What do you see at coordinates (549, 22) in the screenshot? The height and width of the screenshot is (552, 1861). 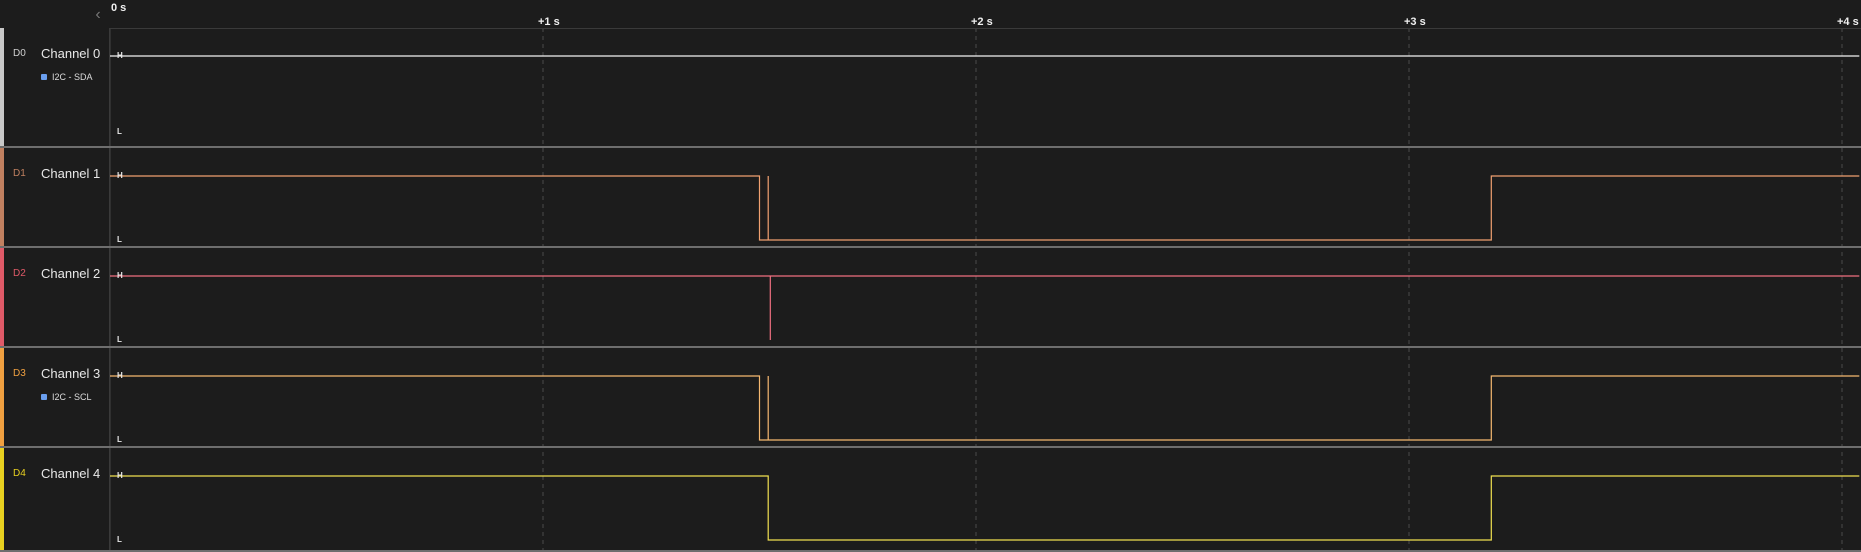 I see `time-tick-label: +1 s` at bounding box center [549, 22].